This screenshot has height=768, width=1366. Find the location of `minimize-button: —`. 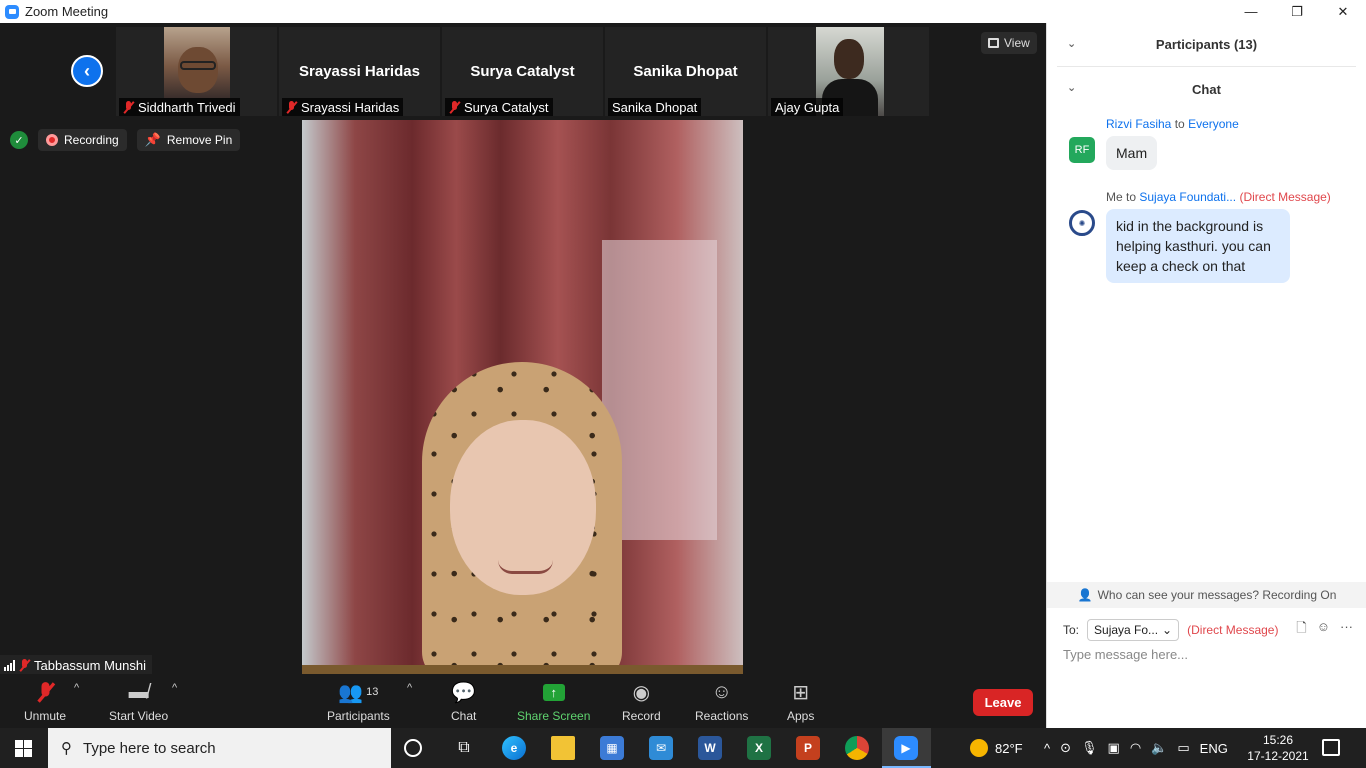

minimize-button: — is located at coordinates (1251, 11).